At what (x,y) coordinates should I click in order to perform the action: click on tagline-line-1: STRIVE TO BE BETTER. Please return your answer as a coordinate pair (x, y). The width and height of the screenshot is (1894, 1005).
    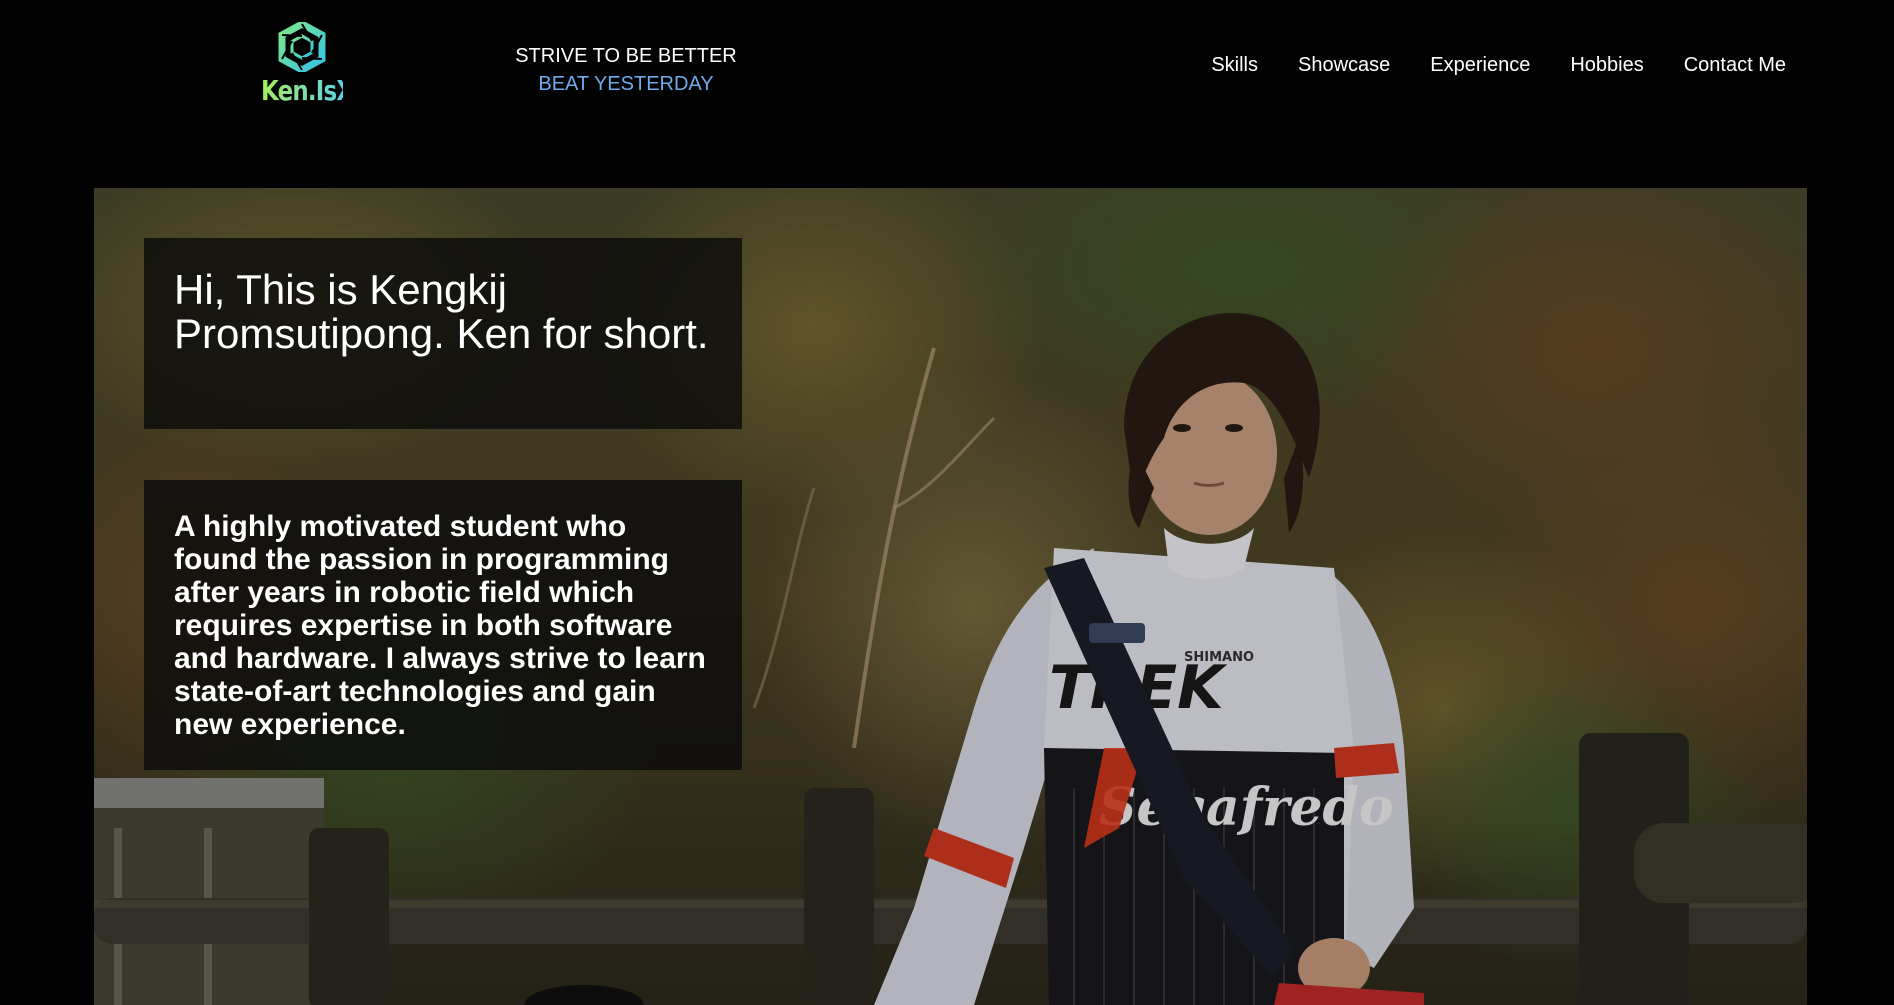
    Looking at the image, I should click on (626, 56).